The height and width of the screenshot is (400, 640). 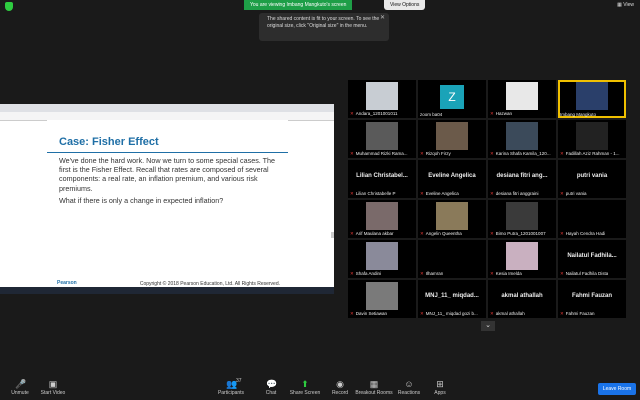 What do you see at coordinates (365, 274) in the screenshot?
I see `participant-name-label: ✕ Shafa Andini` at bounding box center [365, 274].